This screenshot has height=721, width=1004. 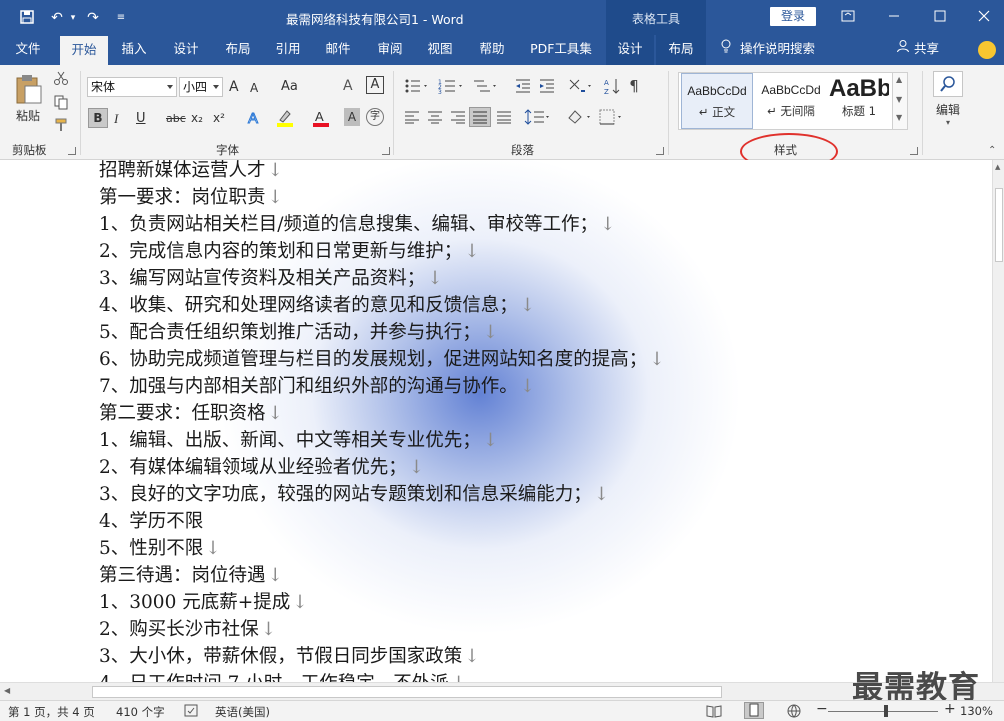 I want to click on style-no-spacing: AaBbCcDd ↵ 无间隔, so click(x=791, y=101).